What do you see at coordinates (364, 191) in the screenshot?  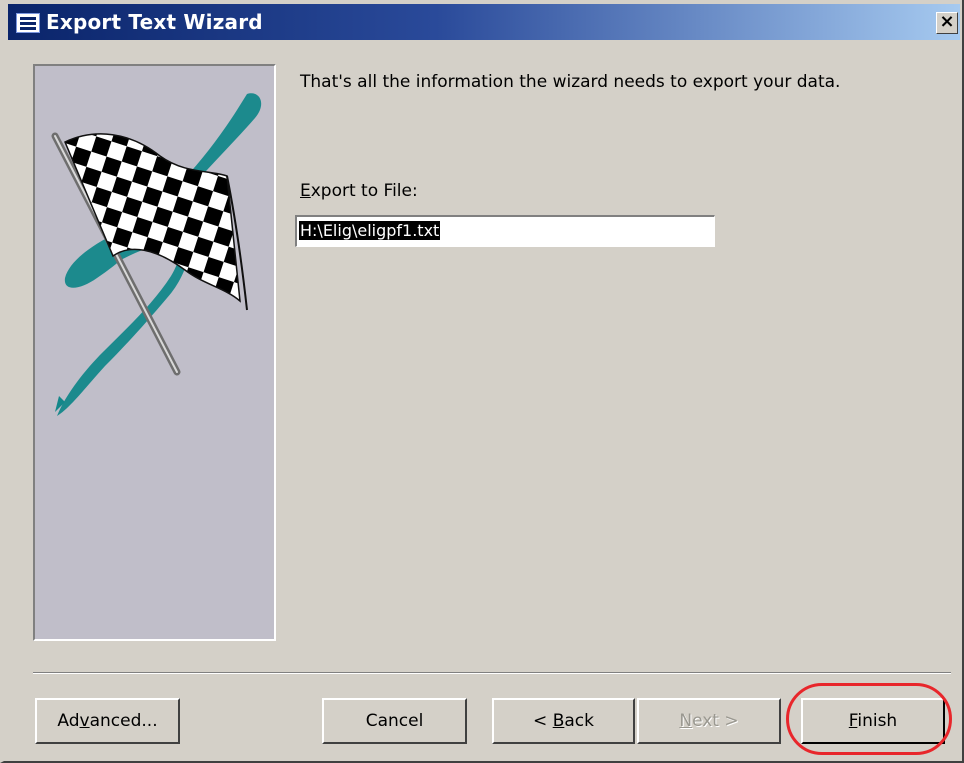 I see `export-label-rest: xport to File:` at bounding box center [364, 191].